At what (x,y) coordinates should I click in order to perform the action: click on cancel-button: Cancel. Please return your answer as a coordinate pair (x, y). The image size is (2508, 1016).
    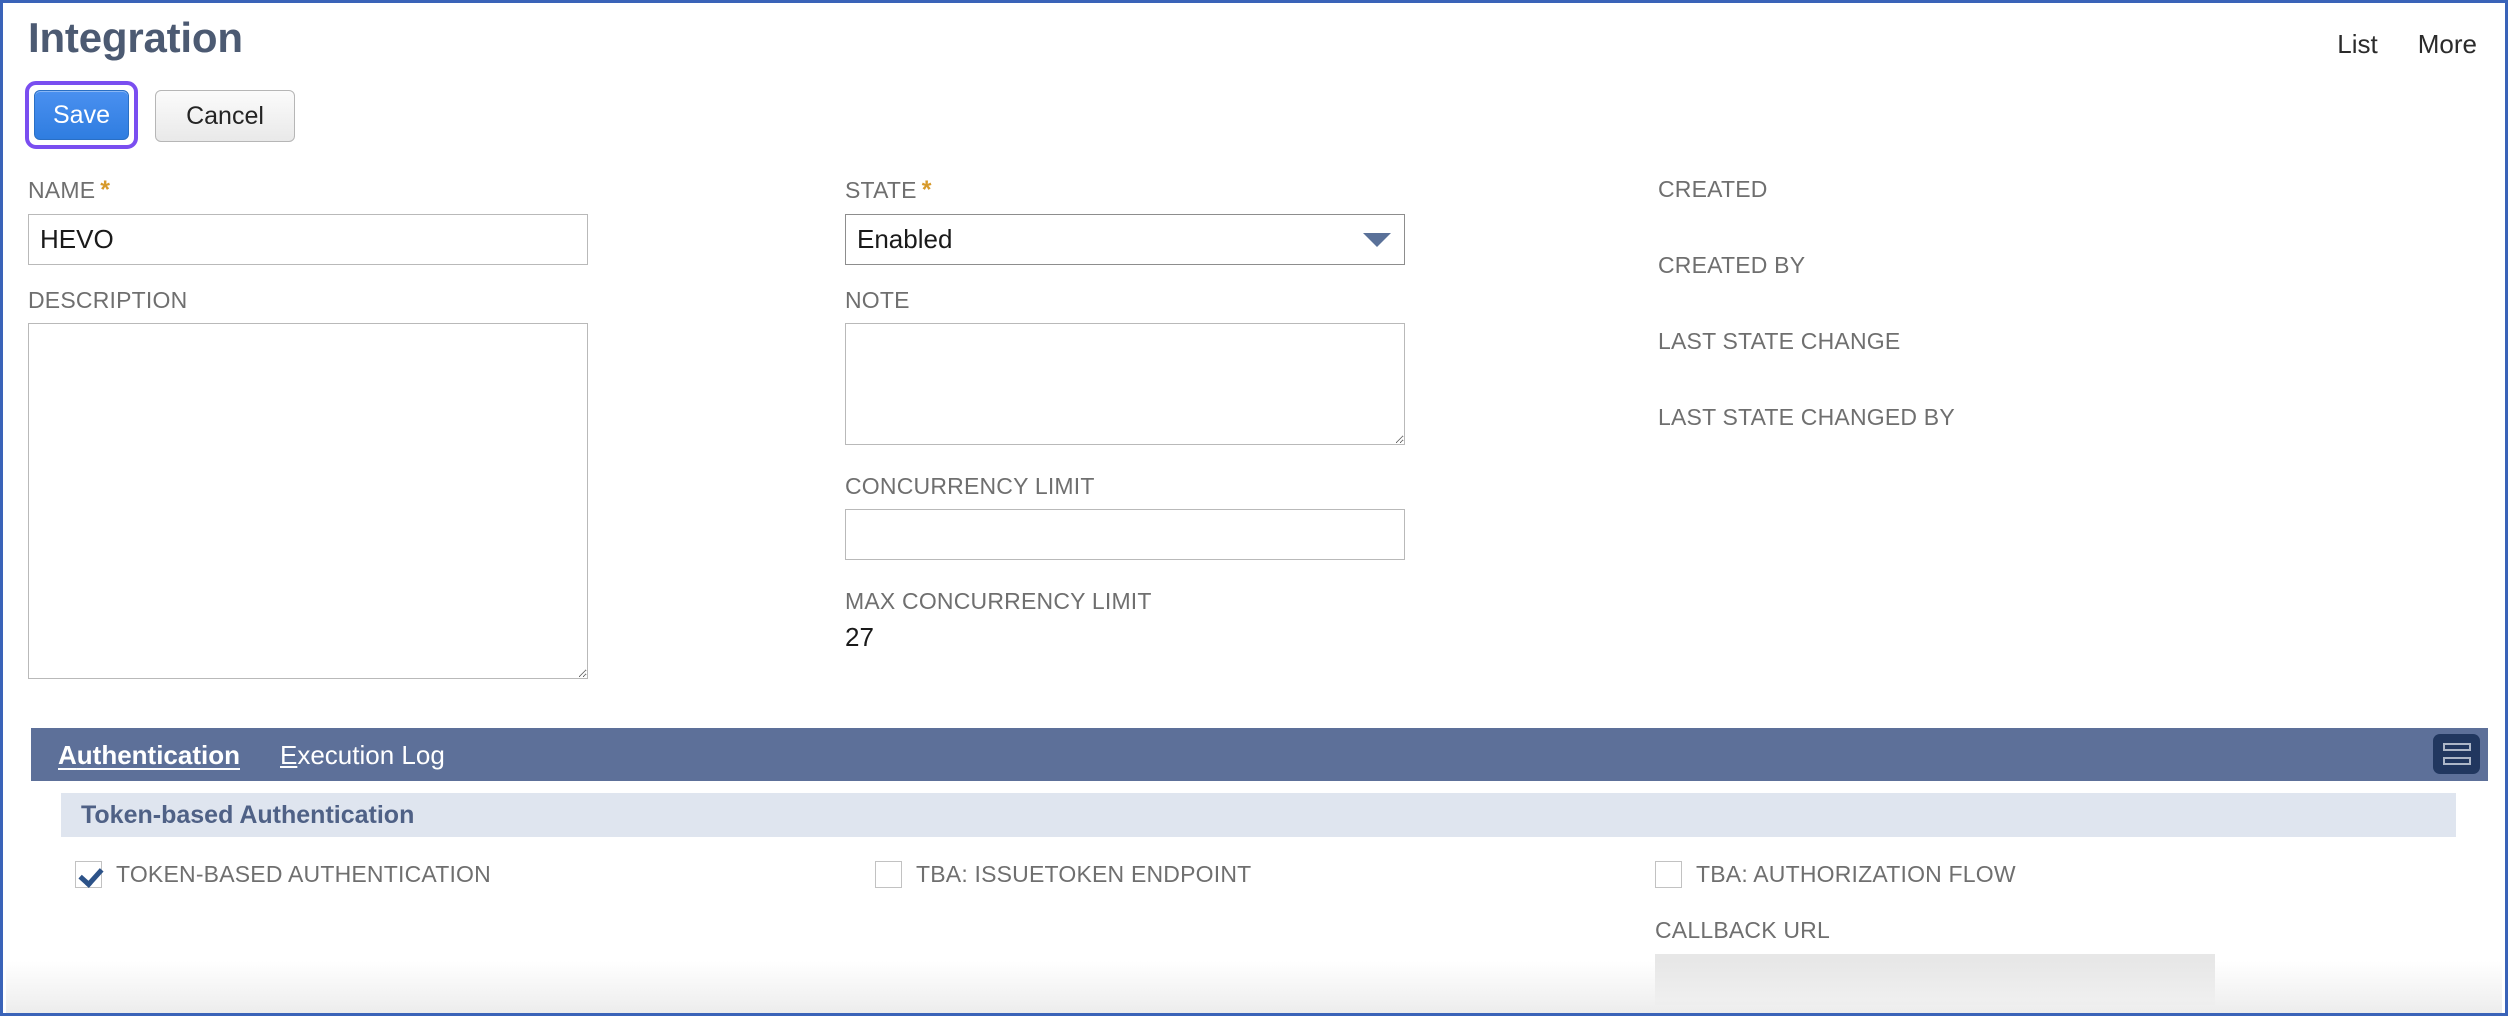
    Looking at the image, I should click on (225, 116).